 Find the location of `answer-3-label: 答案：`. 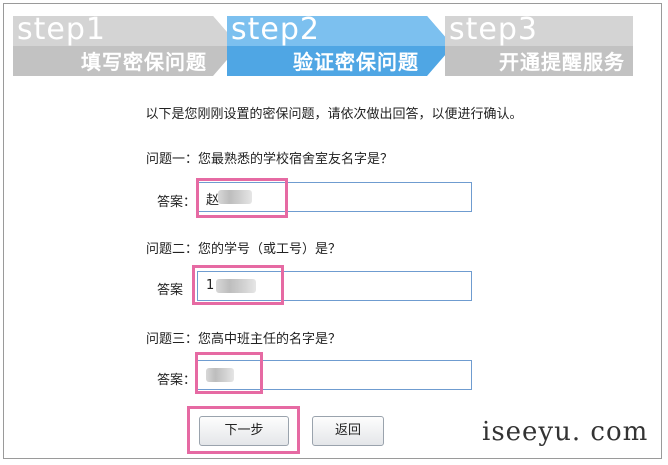

answer-3-label: 答案： is located at coordinates (177, 380).